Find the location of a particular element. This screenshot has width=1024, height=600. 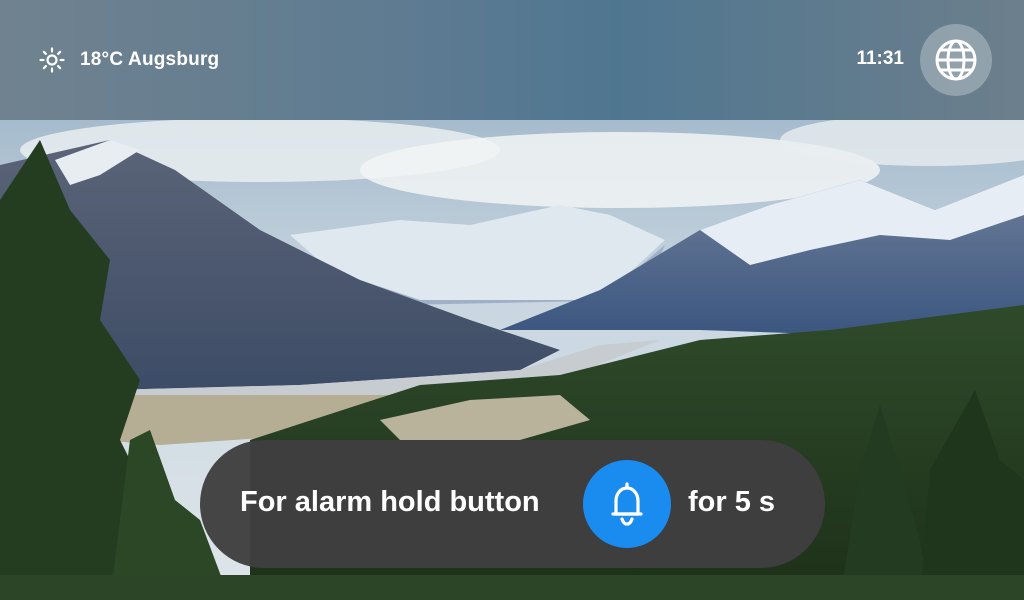

bell-icon is located at coordinates (627, 504).